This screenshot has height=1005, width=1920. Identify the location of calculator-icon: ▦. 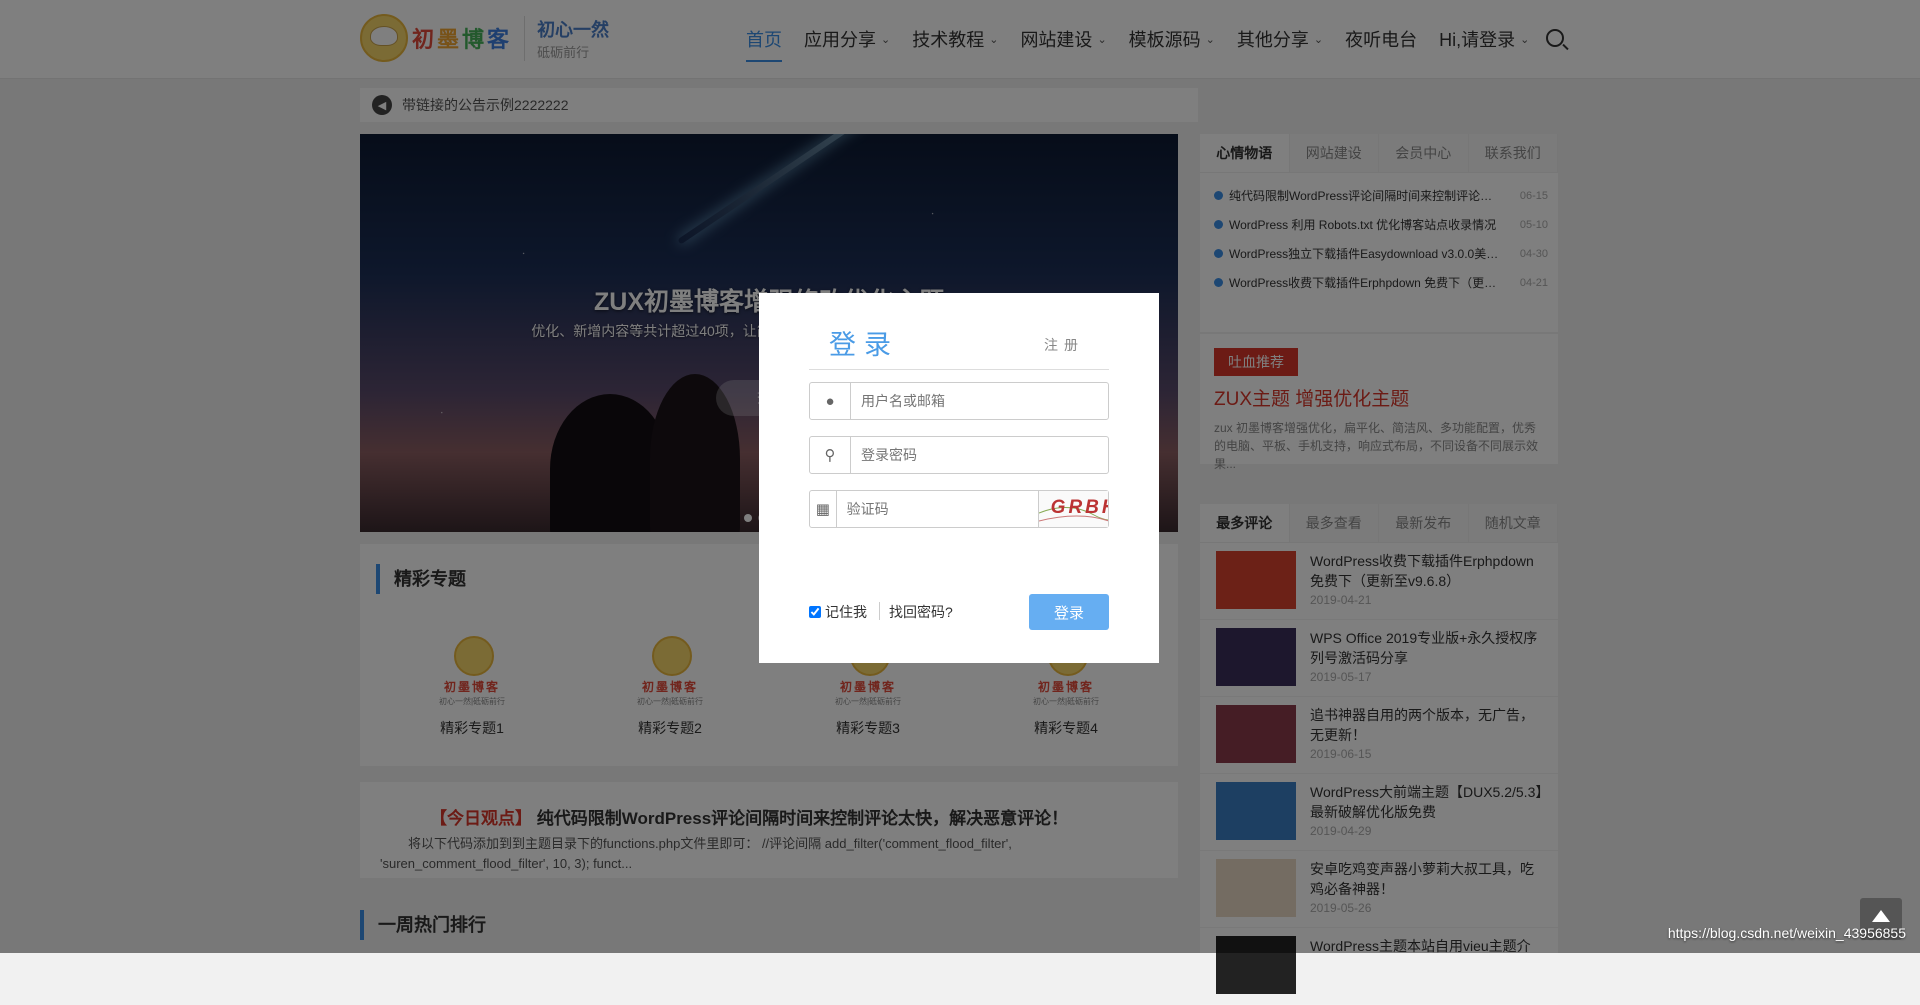
(823, 509).